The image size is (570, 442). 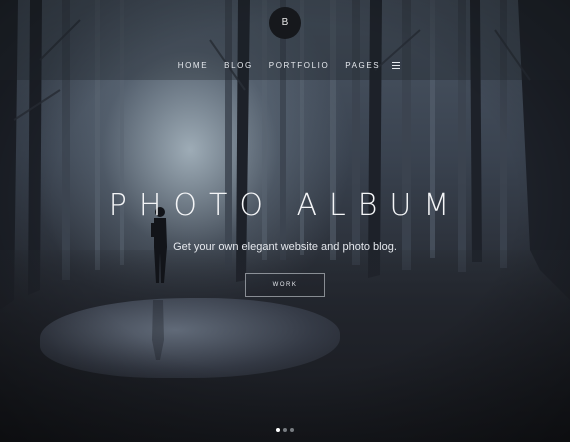 What do you see at coordinates (238, 65) in the screenshot?
I see `nav-item-blog: BLOG` at bounding box center [238, 65].